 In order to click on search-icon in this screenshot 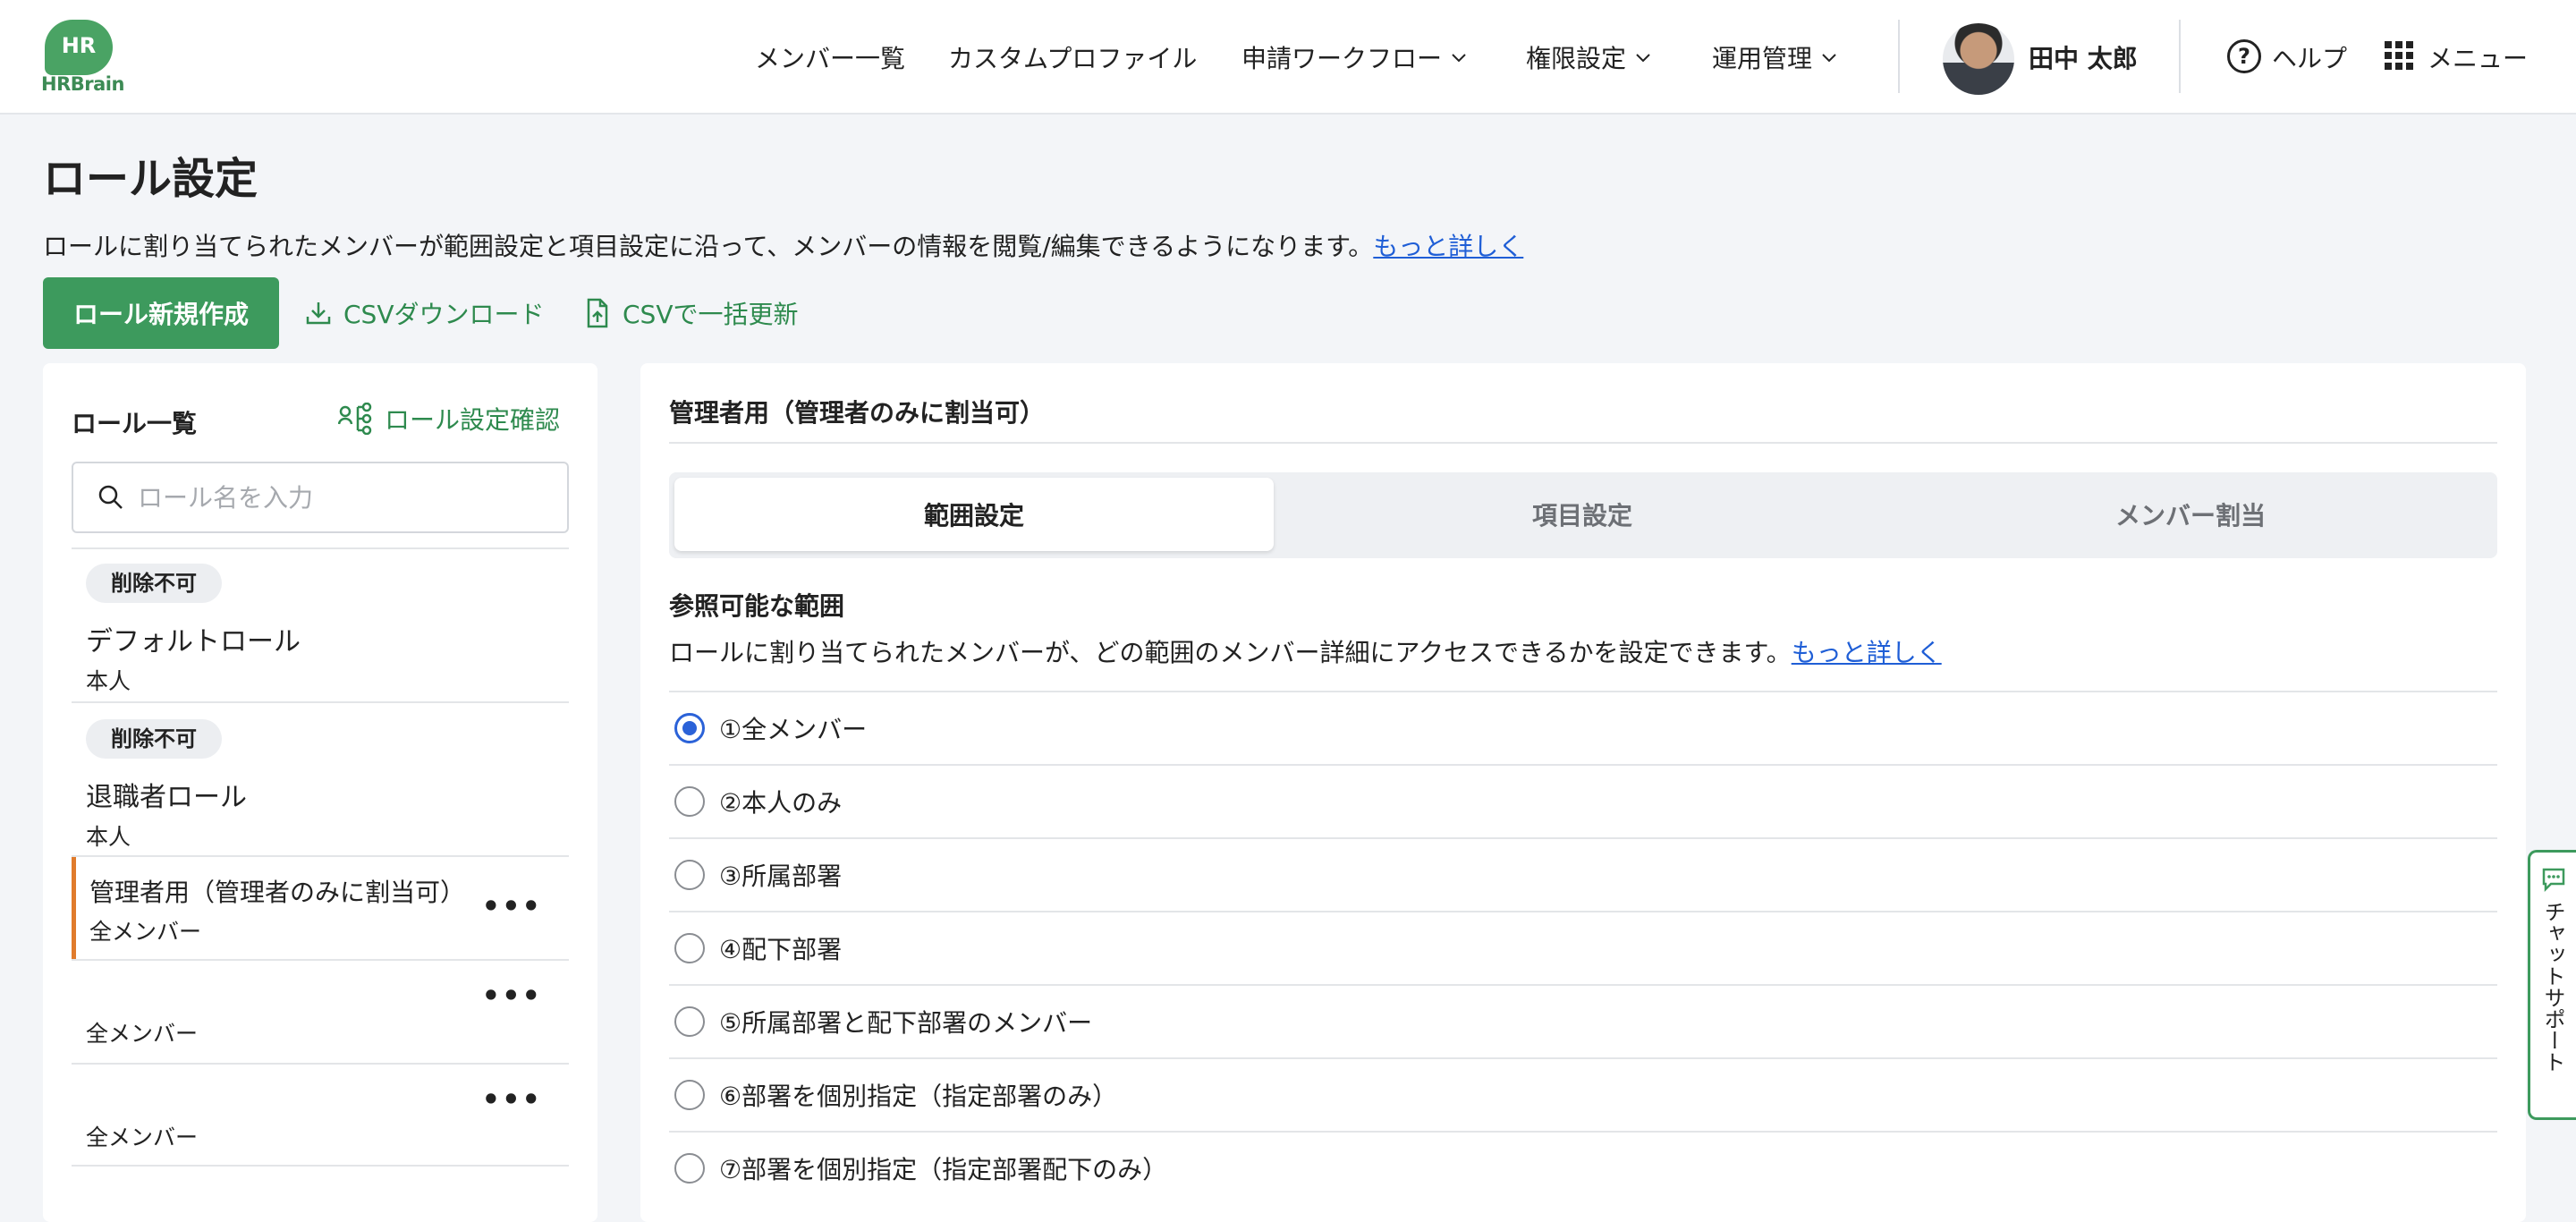, I will do `click(110, 497)`.